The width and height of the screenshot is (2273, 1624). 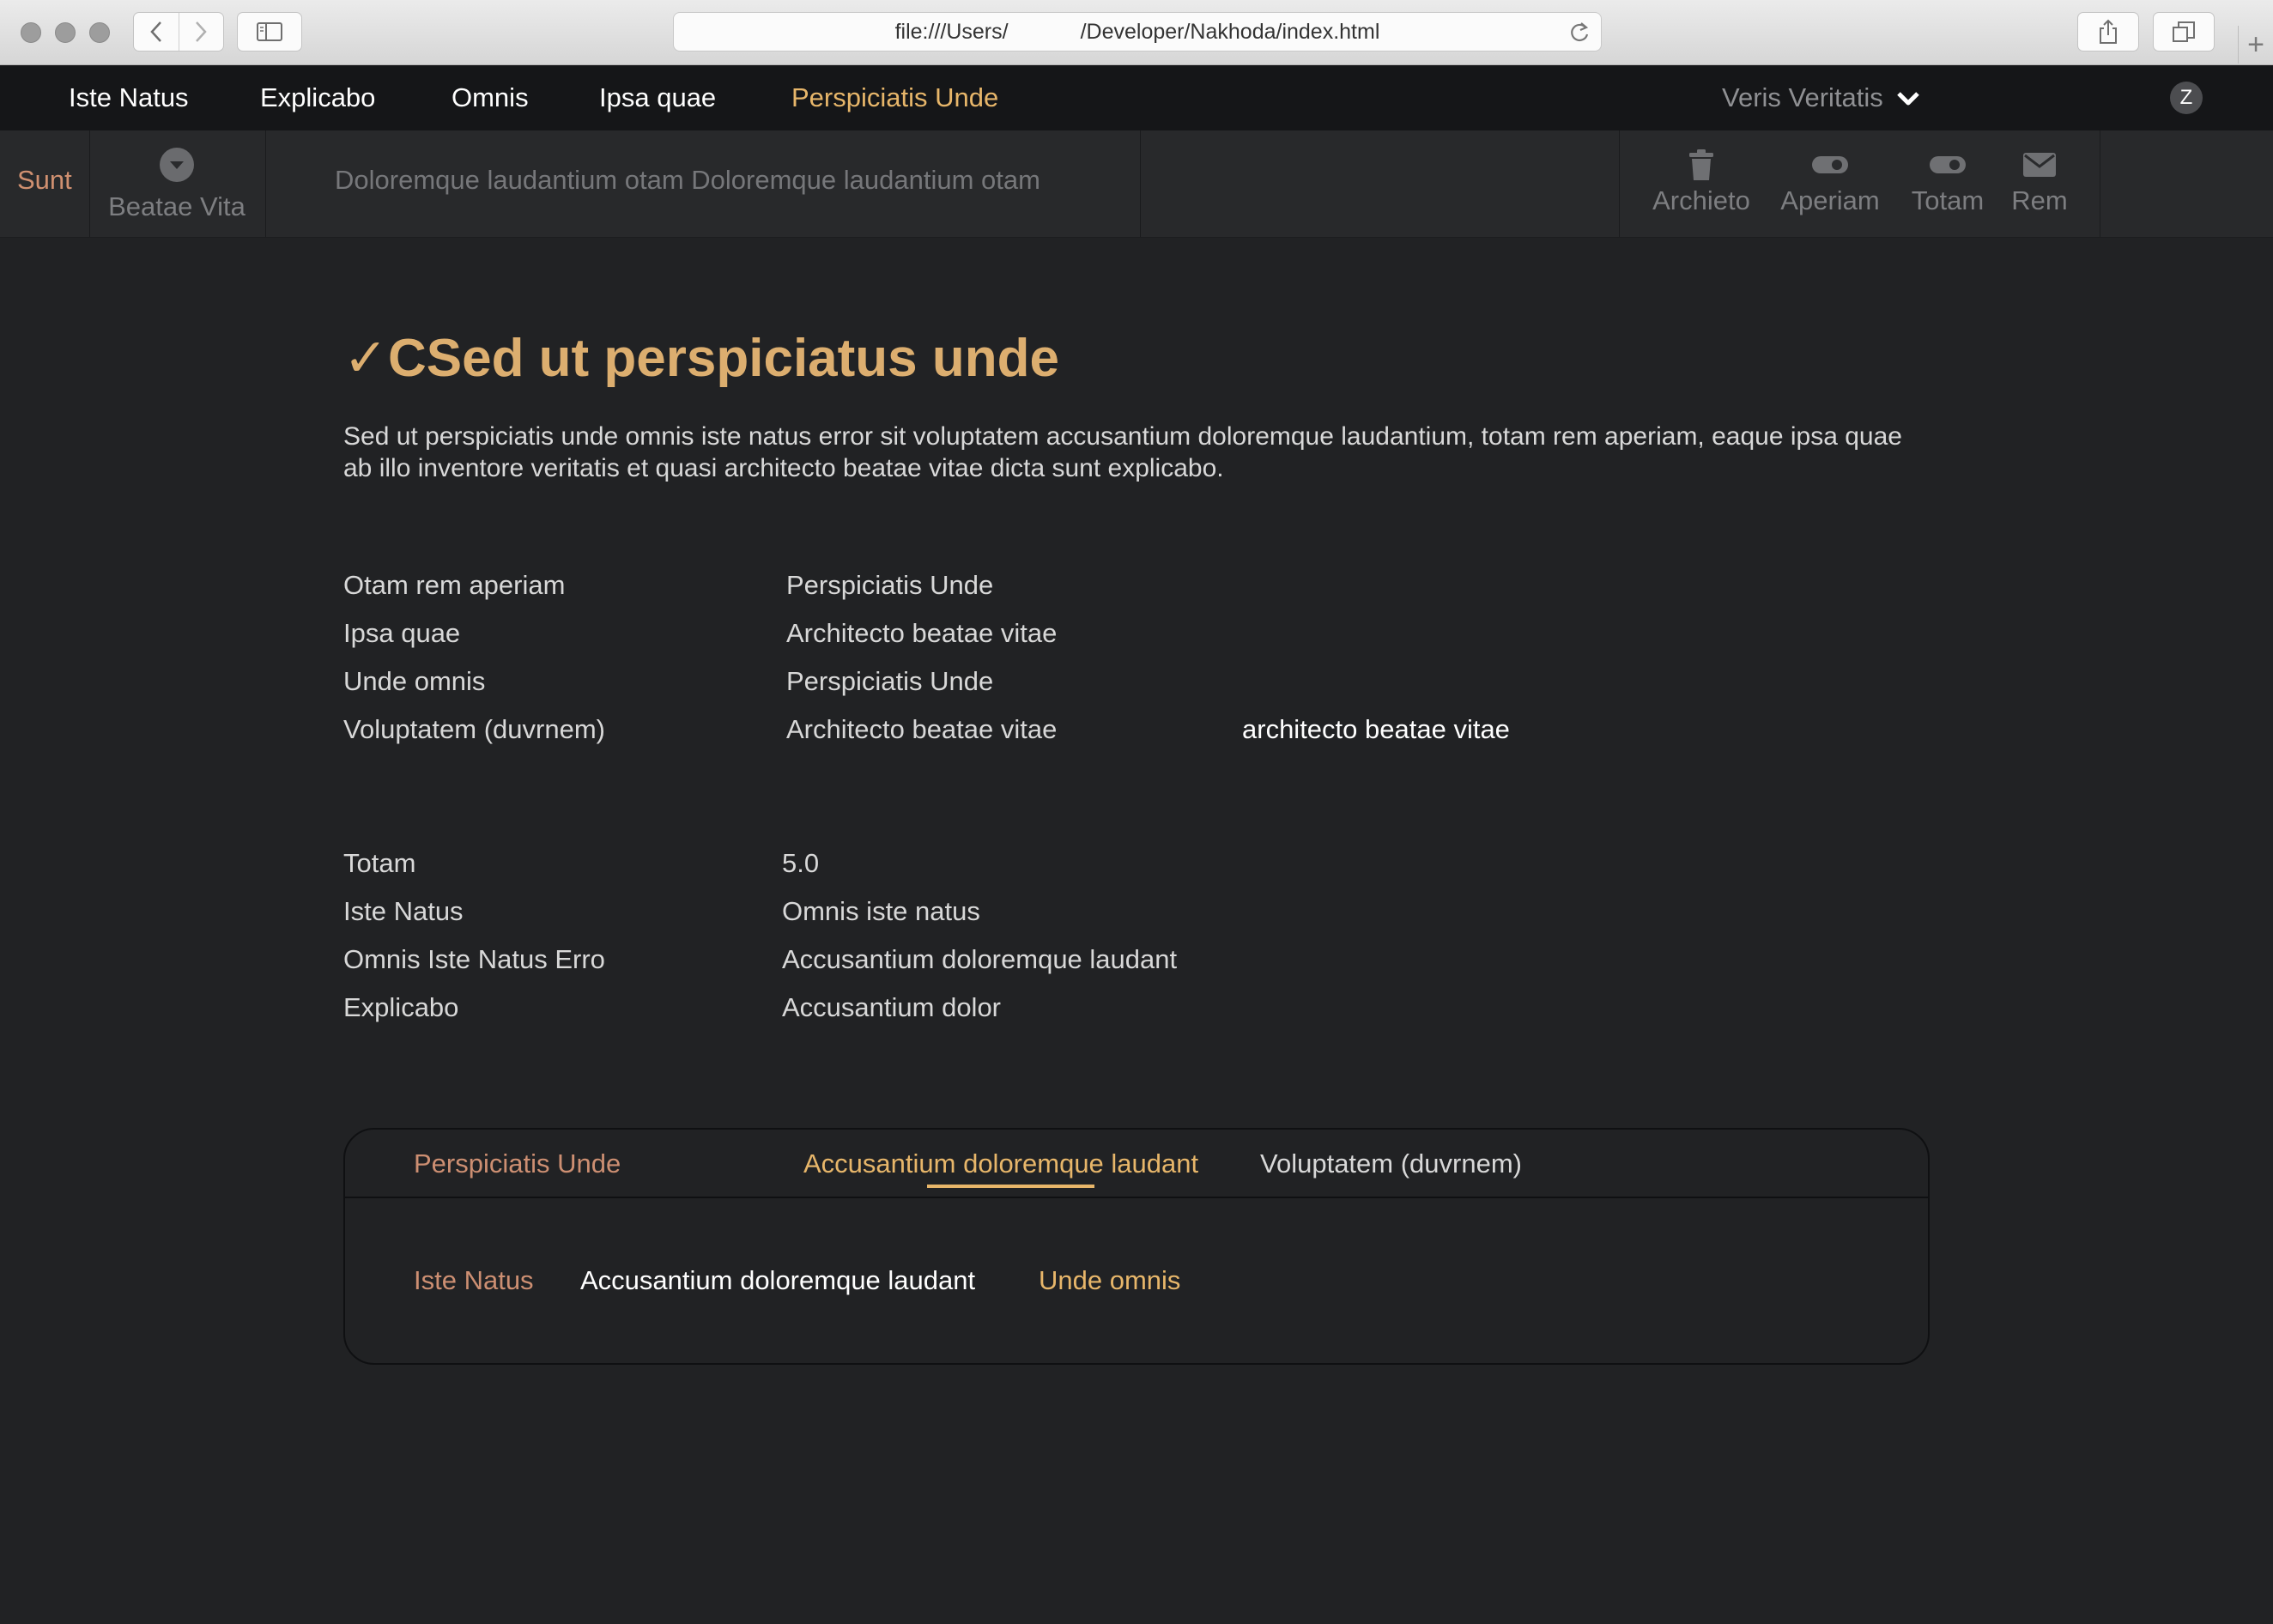 I want to click on detail-value: 5.0, so click(x=801, y=863).